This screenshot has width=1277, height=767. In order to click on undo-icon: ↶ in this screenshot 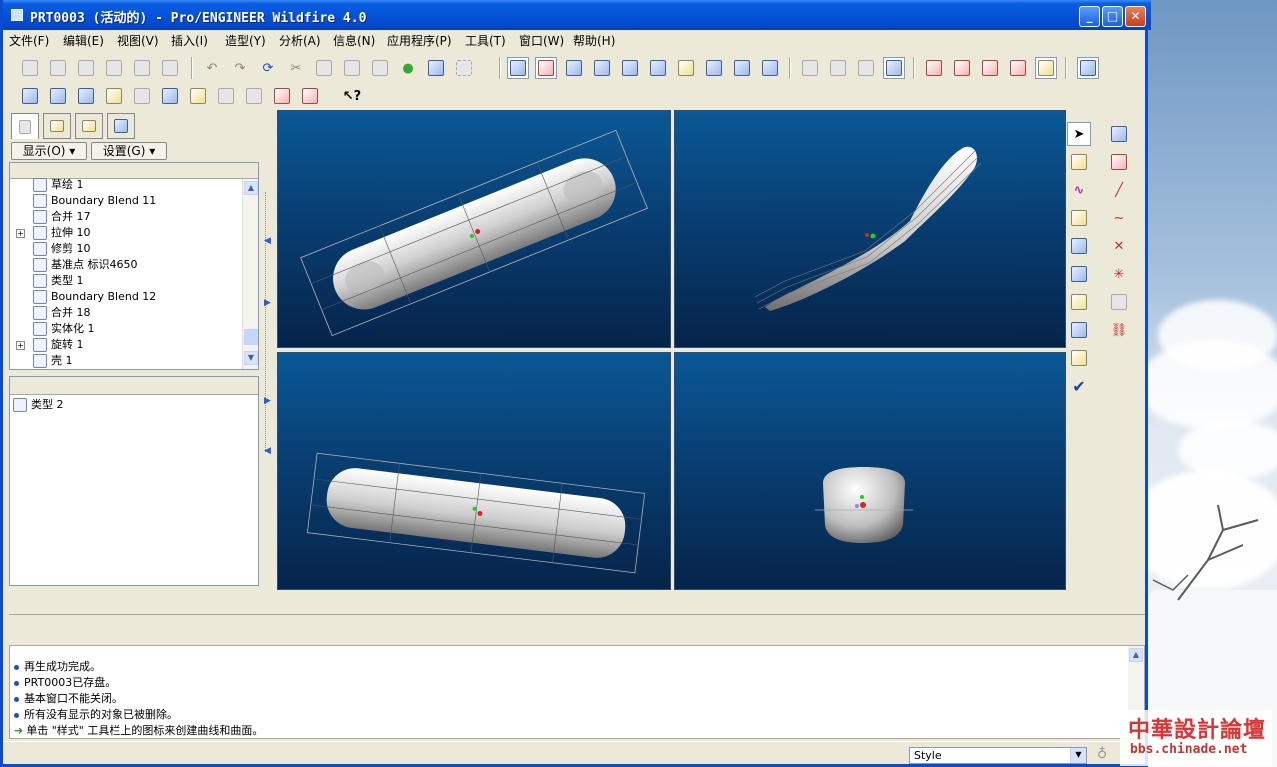, I will do `click(212, 68)`.